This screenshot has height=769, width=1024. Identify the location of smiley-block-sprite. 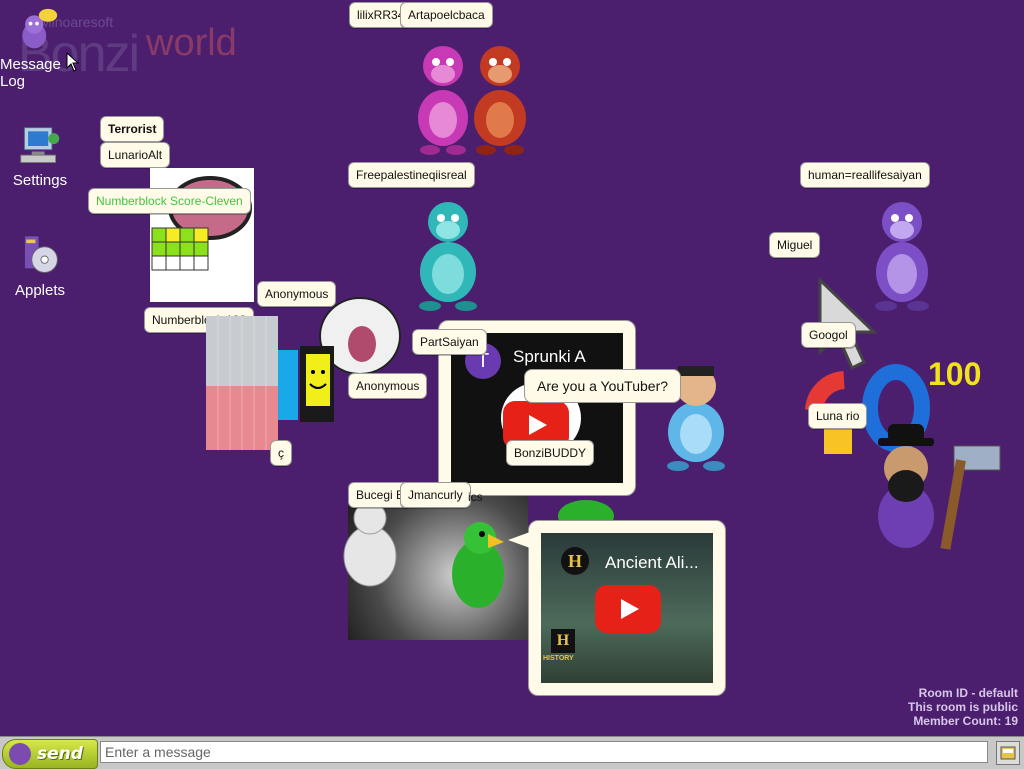
(306, 384).